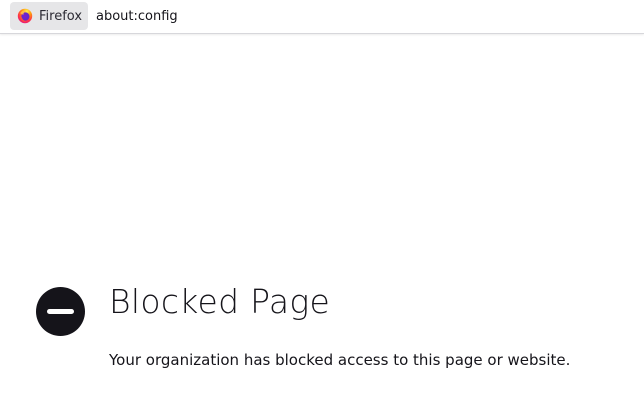 The width and height of the screenshot is (644, 414). What do you see at coordinates (60, 311) in the screenshot?
I see `blocked-icon` at bounding box center [60, 311].